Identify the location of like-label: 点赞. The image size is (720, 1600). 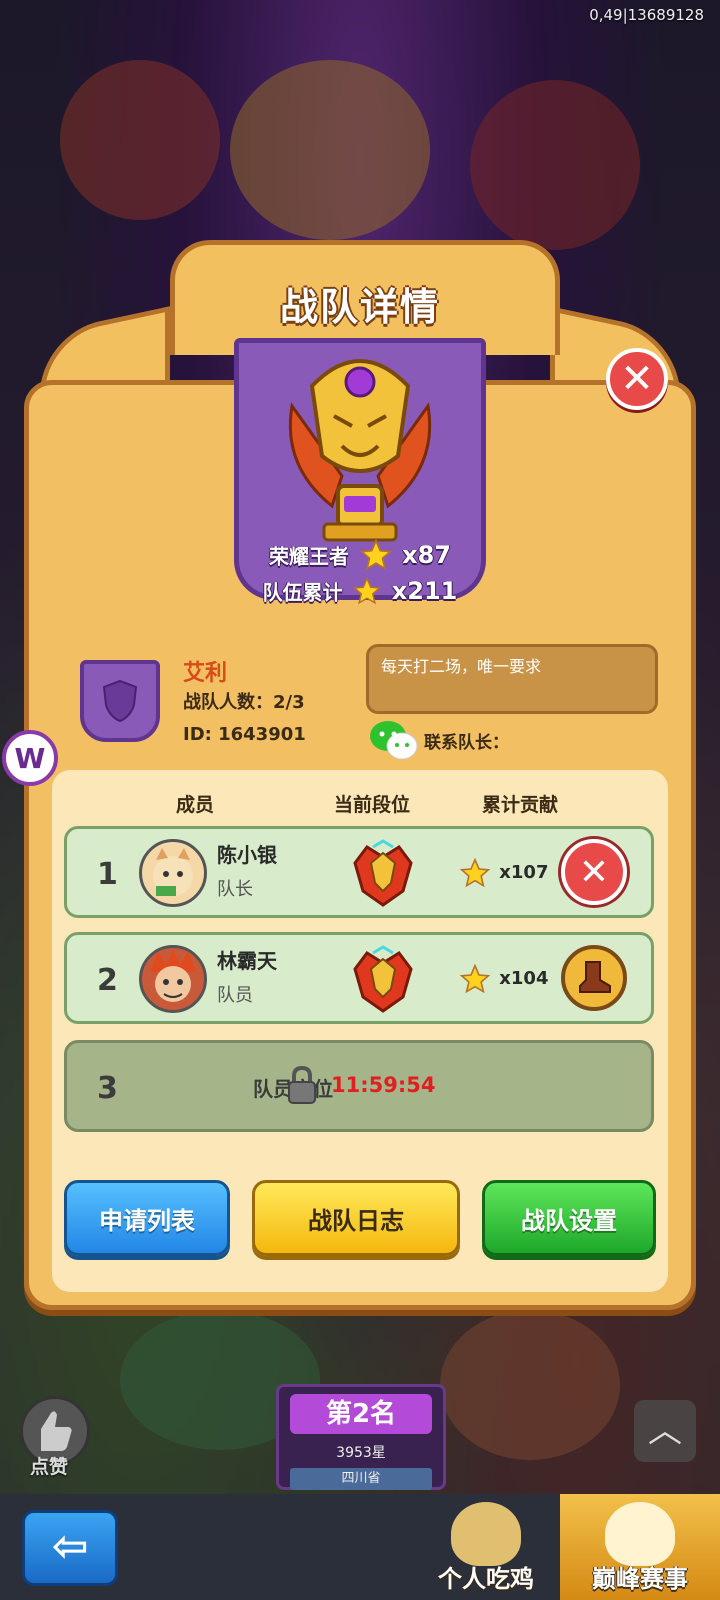
(49, 1467).